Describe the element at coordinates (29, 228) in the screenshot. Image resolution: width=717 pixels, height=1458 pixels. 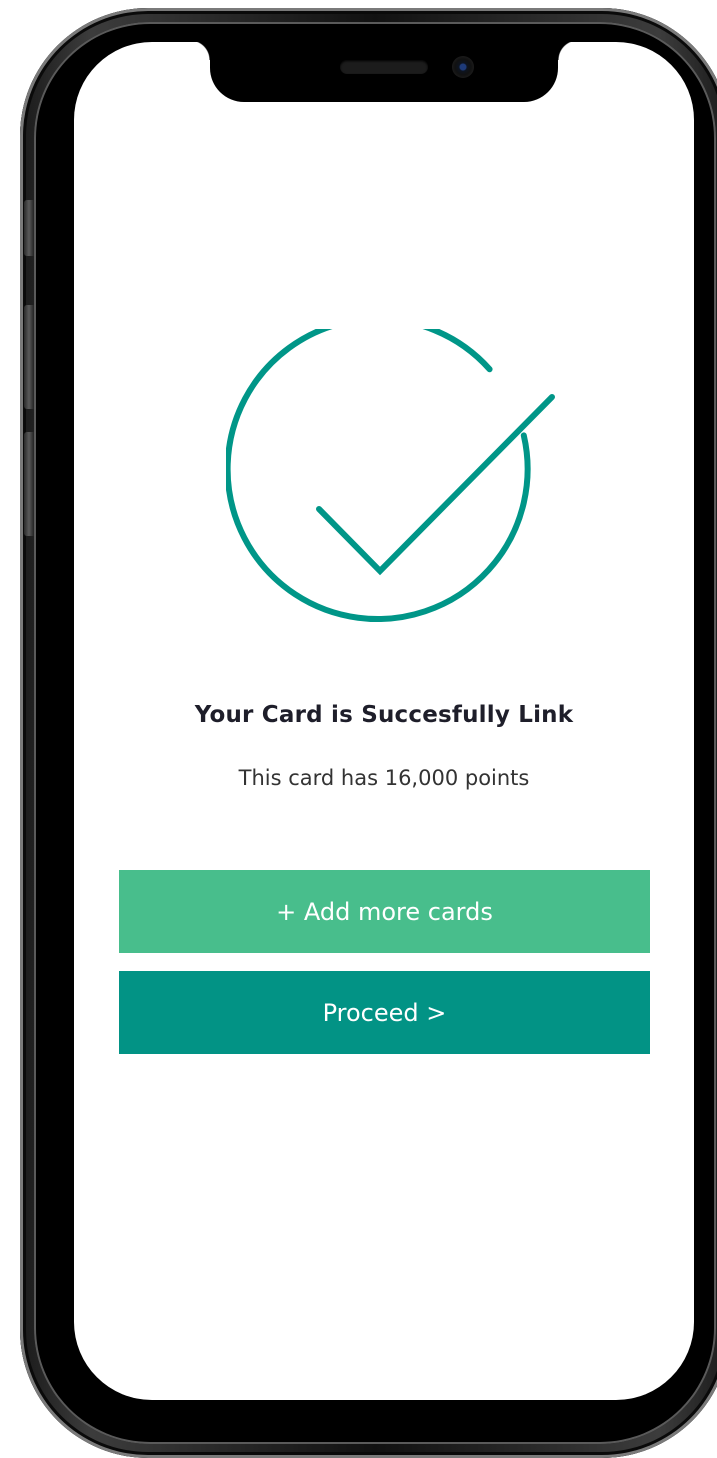
I see `silent-switch` at that location.